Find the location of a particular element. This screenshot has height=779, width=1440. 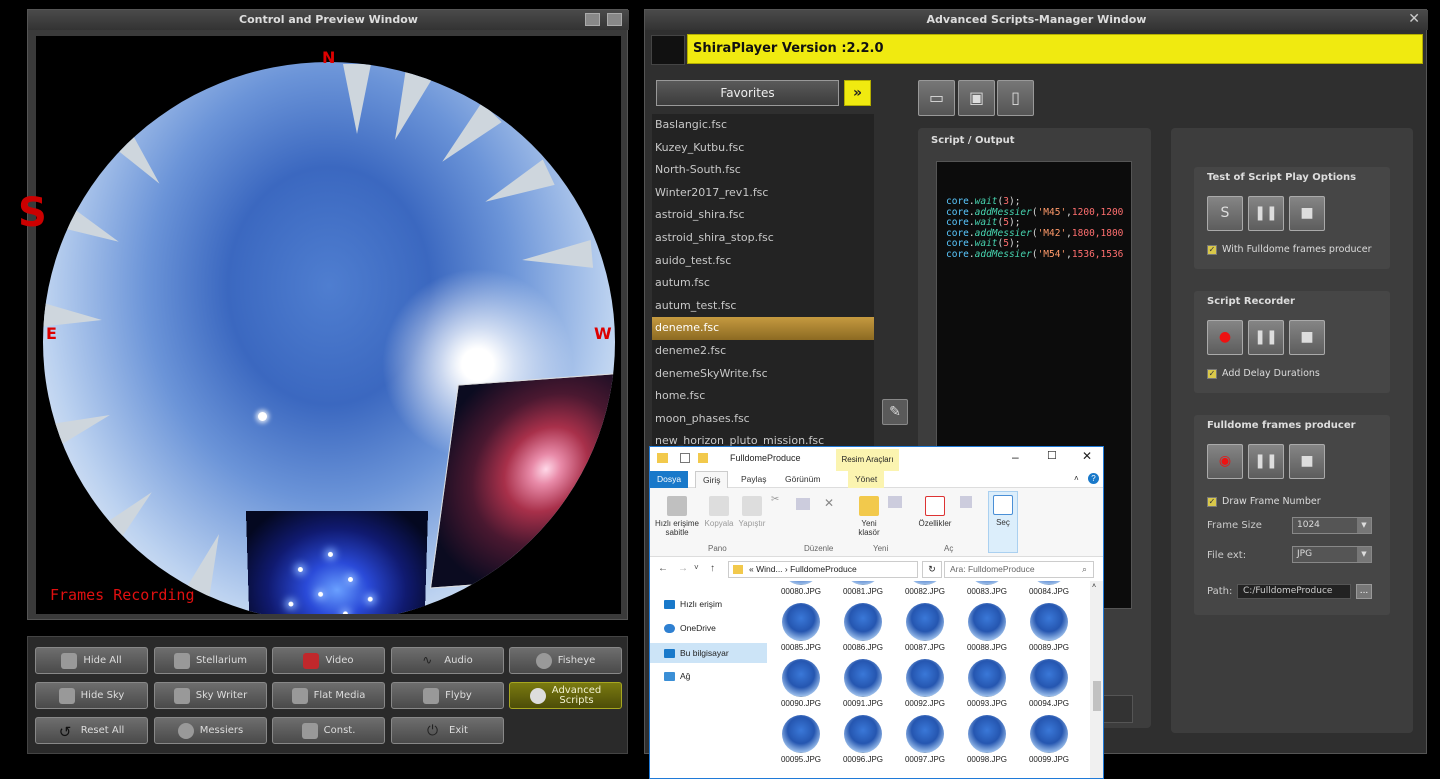

new-folder-button: Yeni klasör is located at coordinates (869, 516).